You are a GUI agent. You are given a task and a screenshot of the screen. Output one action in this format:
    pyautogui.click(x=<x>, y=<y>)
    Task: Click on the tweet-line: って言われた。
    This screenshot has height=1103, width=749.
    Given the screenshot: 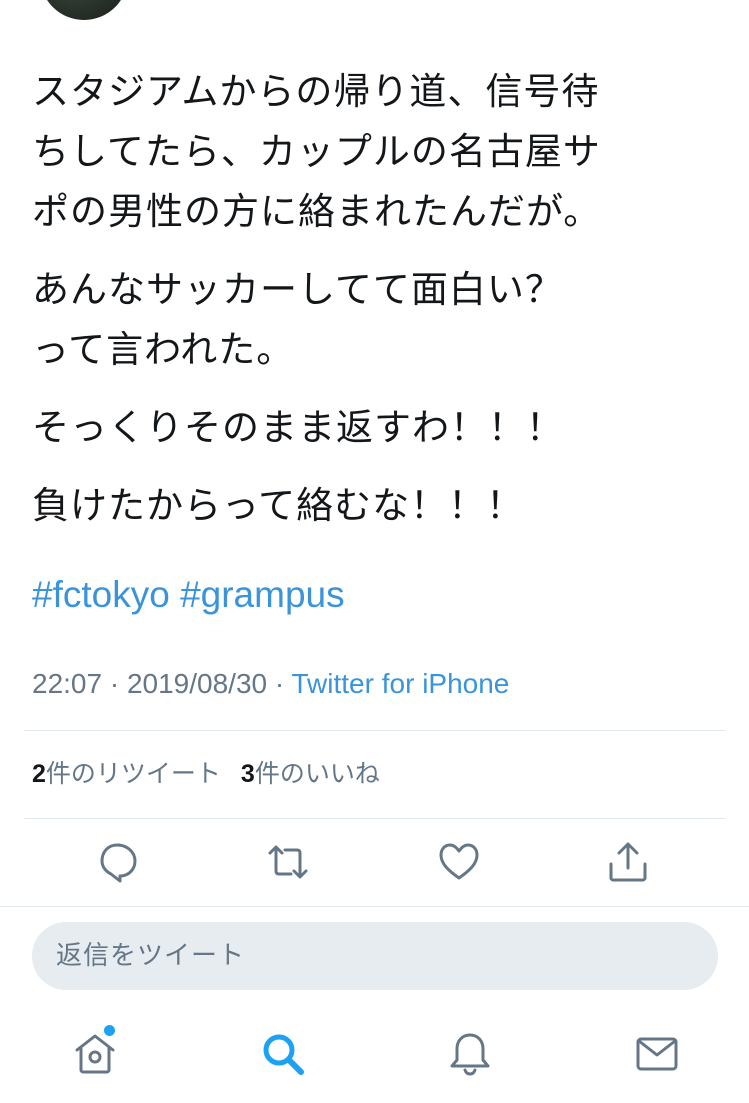 What is the action you would take?
    pyautogui.click(x=163, y=349)
    